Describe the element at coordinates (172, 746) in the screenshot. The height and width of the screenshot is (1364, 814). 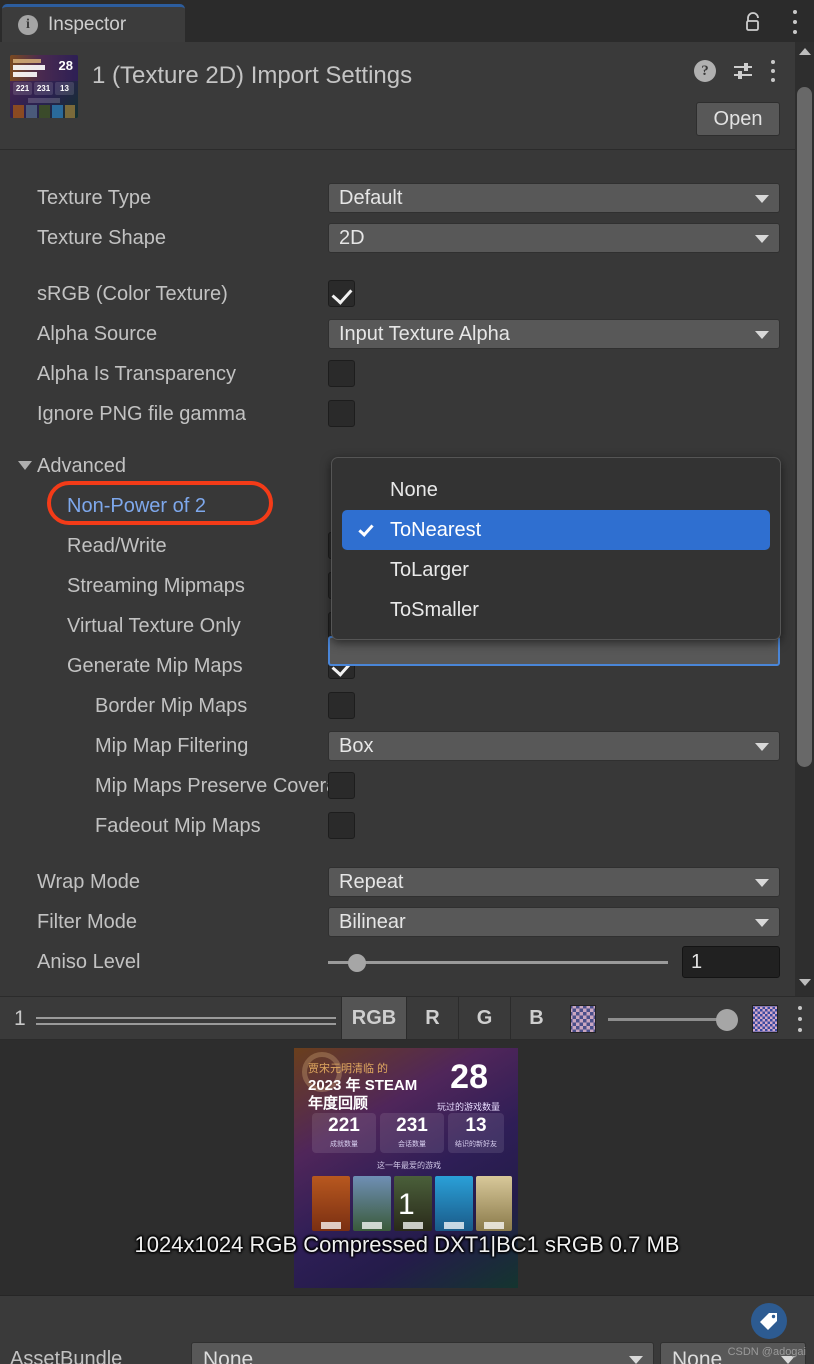
I see `label-mip-map-filtering: Mip Map Filtering` at that location.